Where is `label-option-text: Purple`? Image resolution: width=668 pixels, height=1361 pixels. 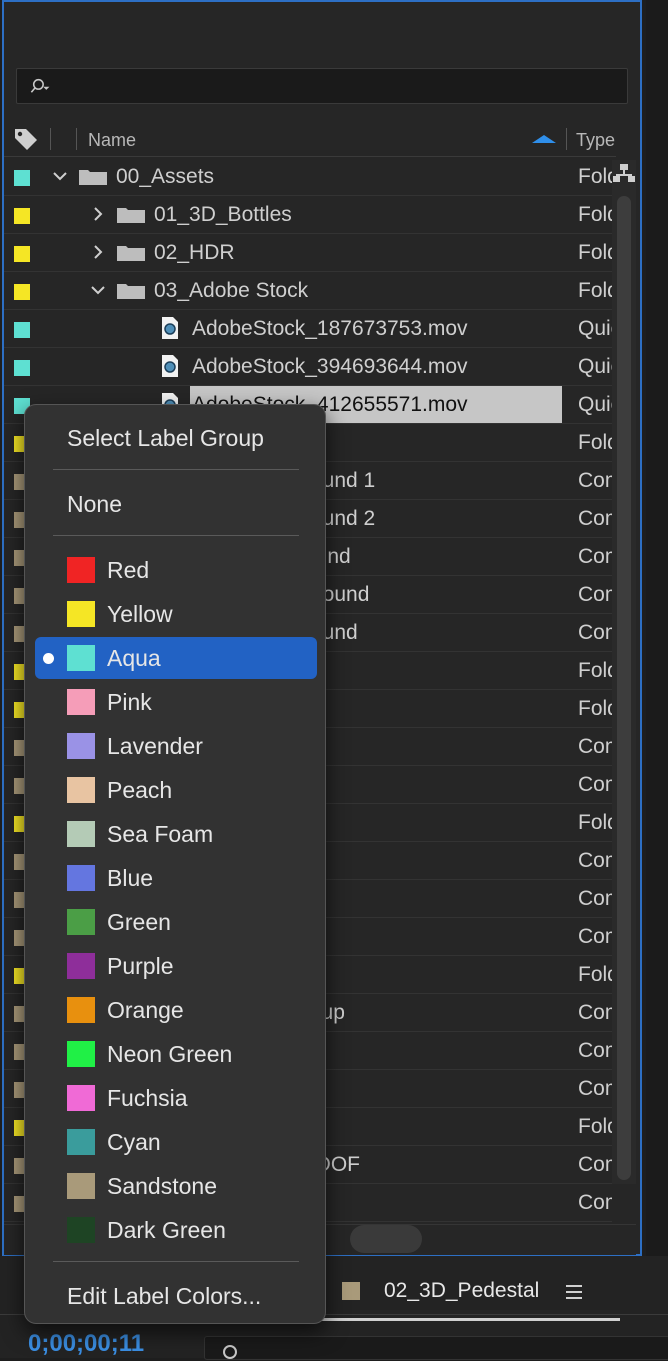
label-option-text: Purple is located at coordinates (140, 966).